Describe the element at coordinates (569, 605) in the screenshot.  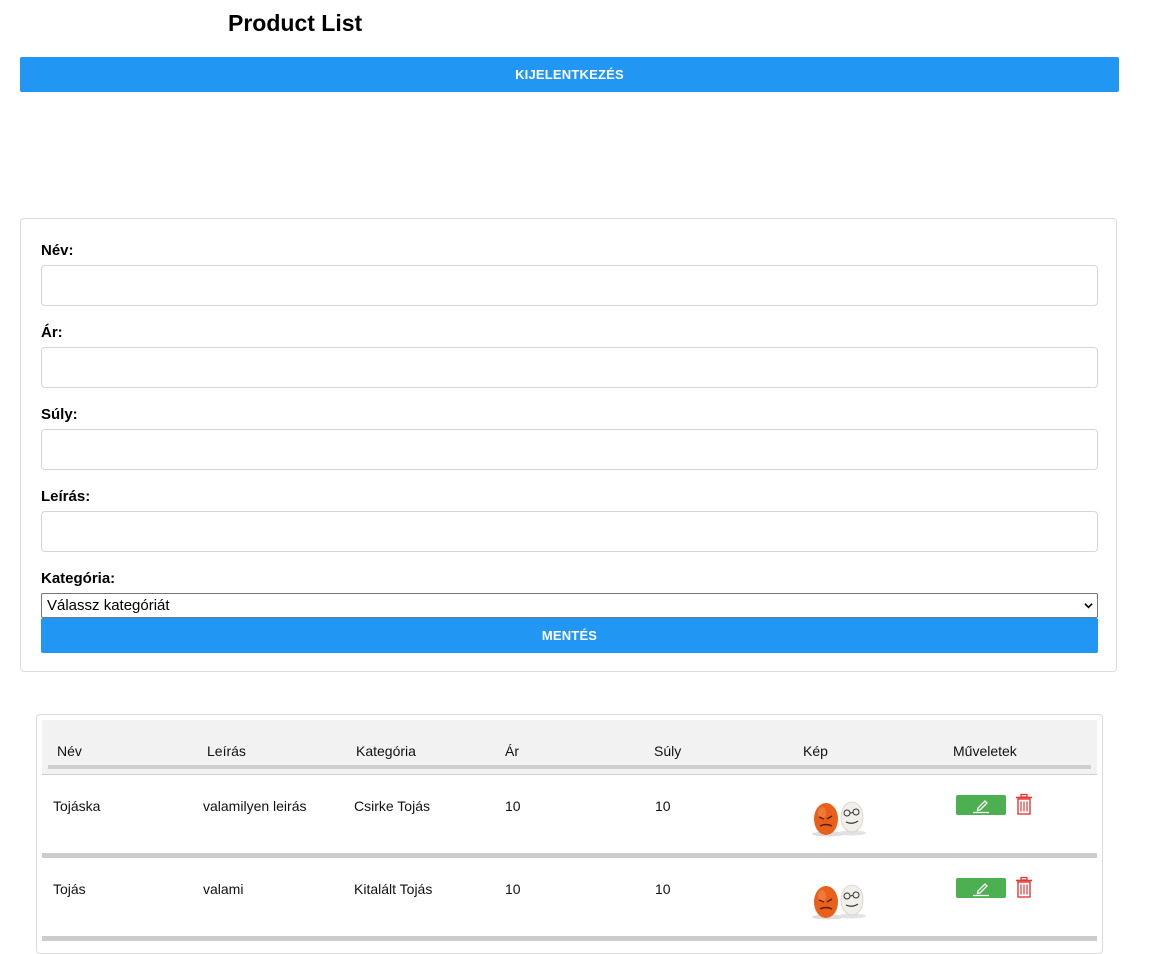
I see `category-select: Válassz kategóriát` at that location.